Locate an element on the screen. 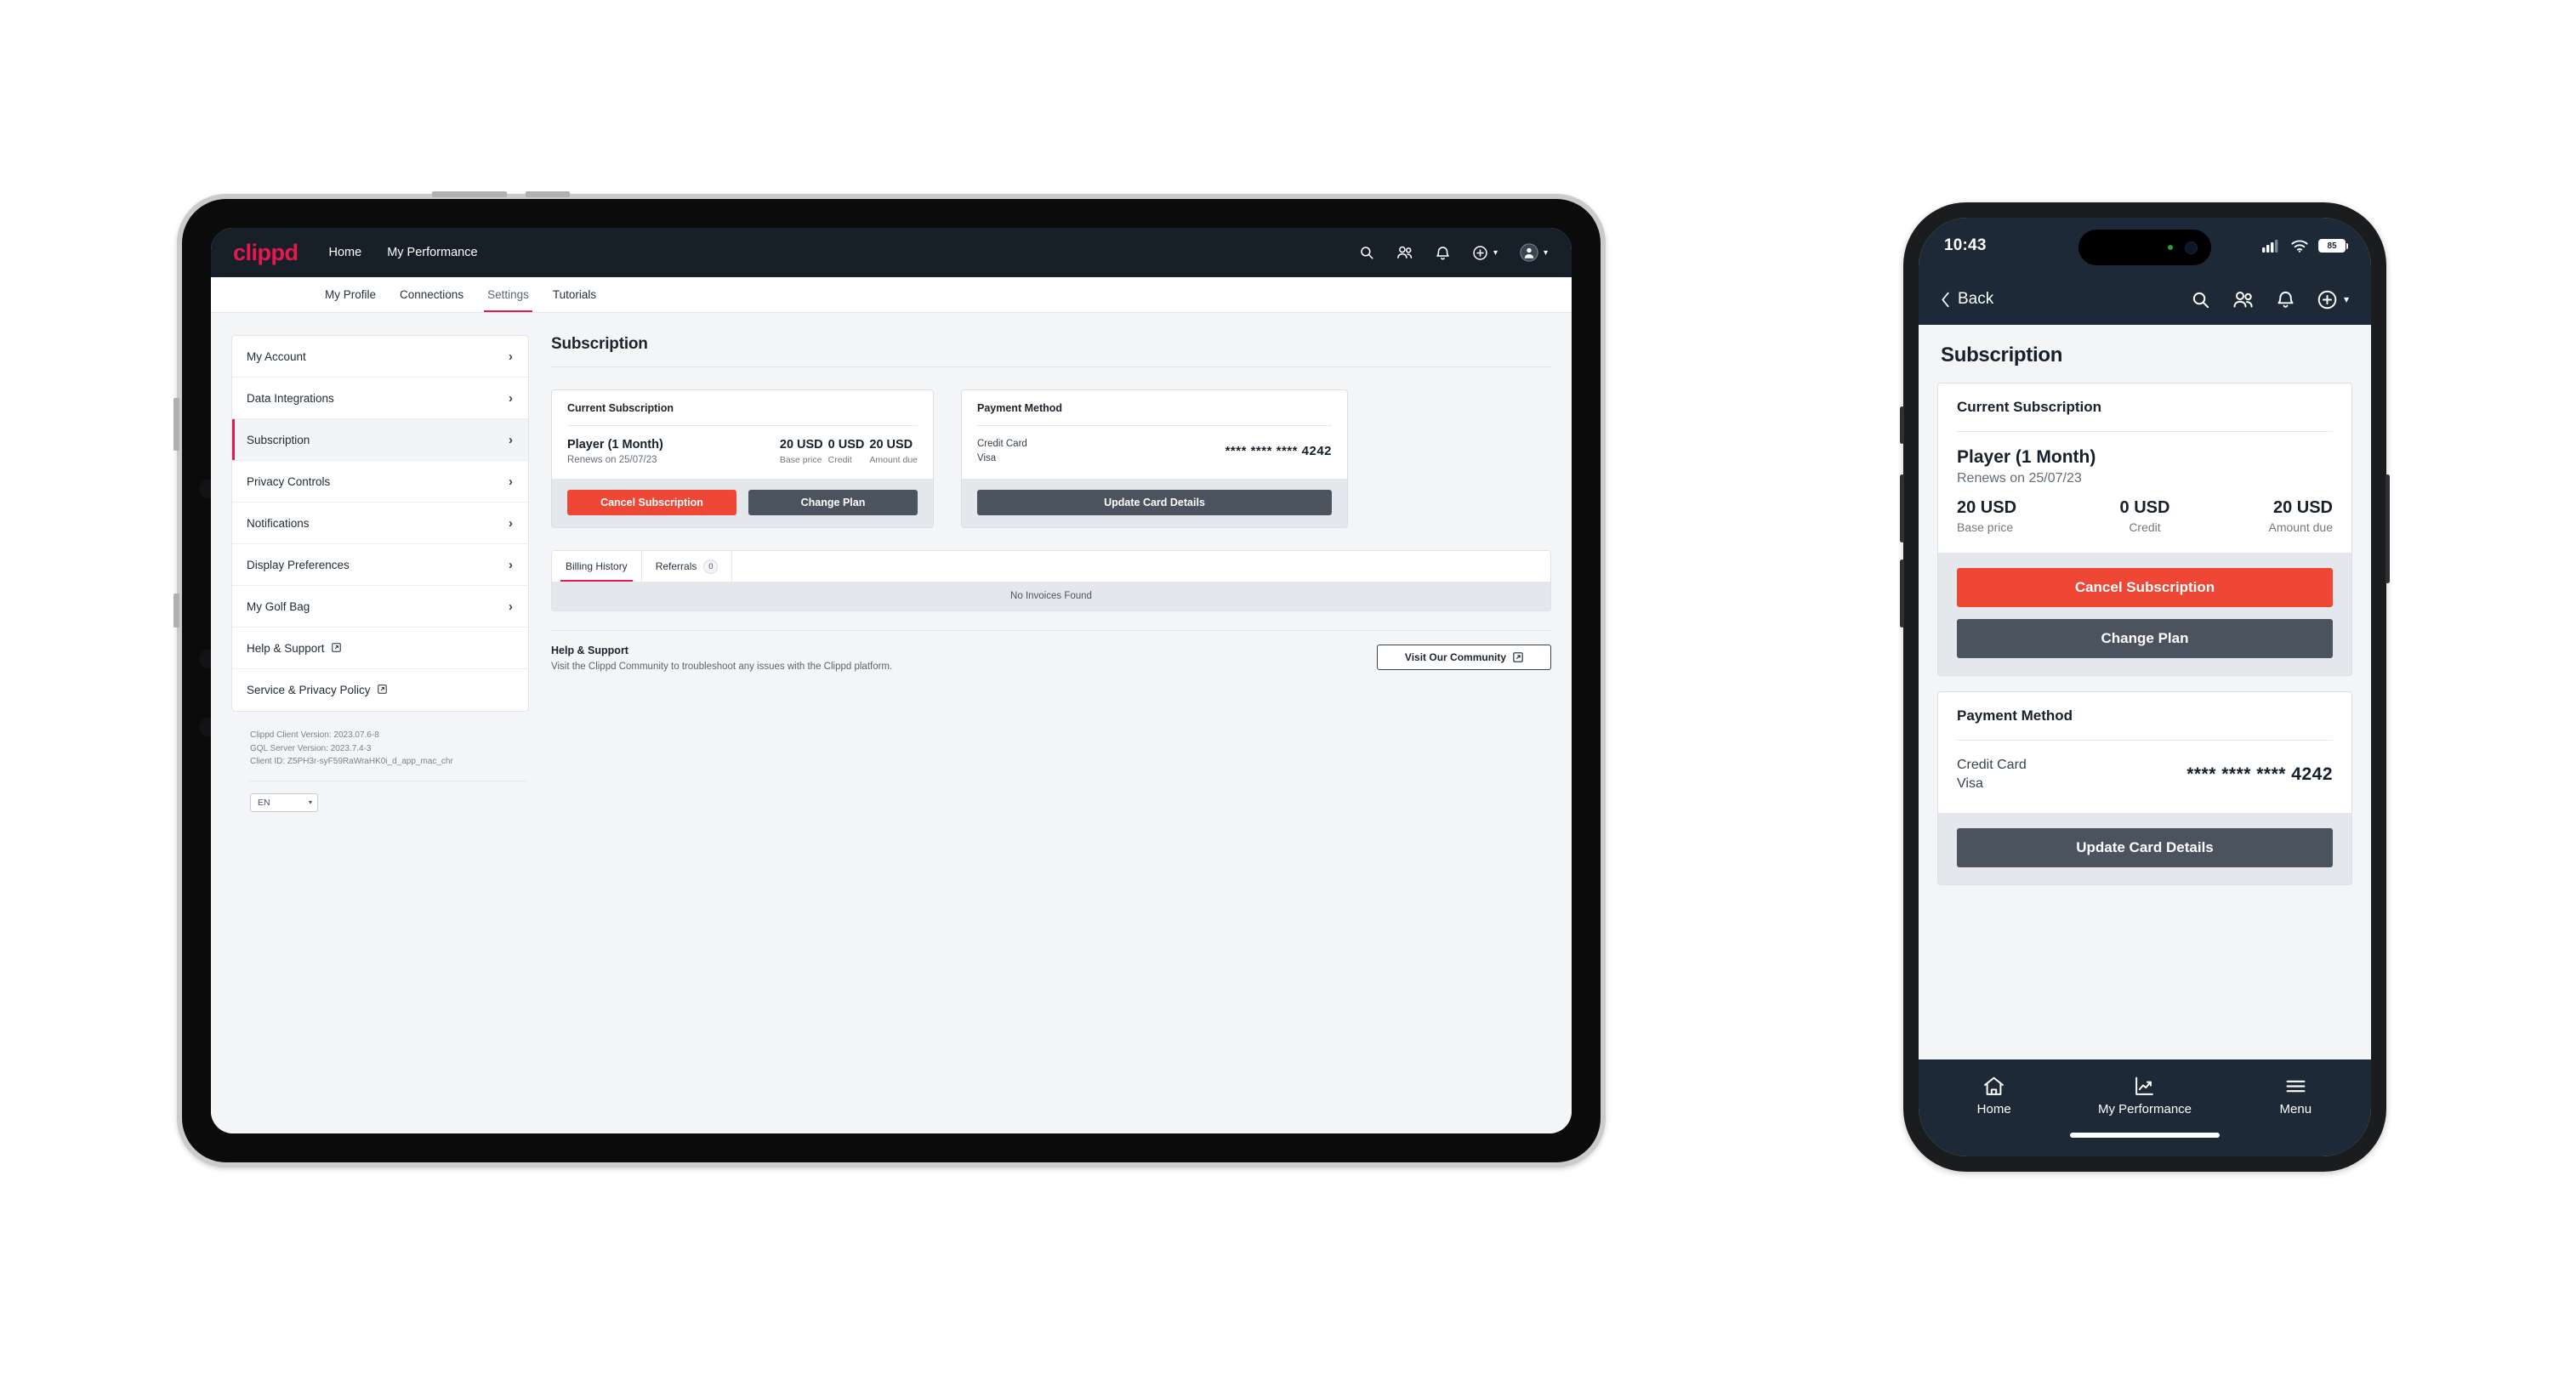  chevron-left-icon is located at coordinates (1945, 300).